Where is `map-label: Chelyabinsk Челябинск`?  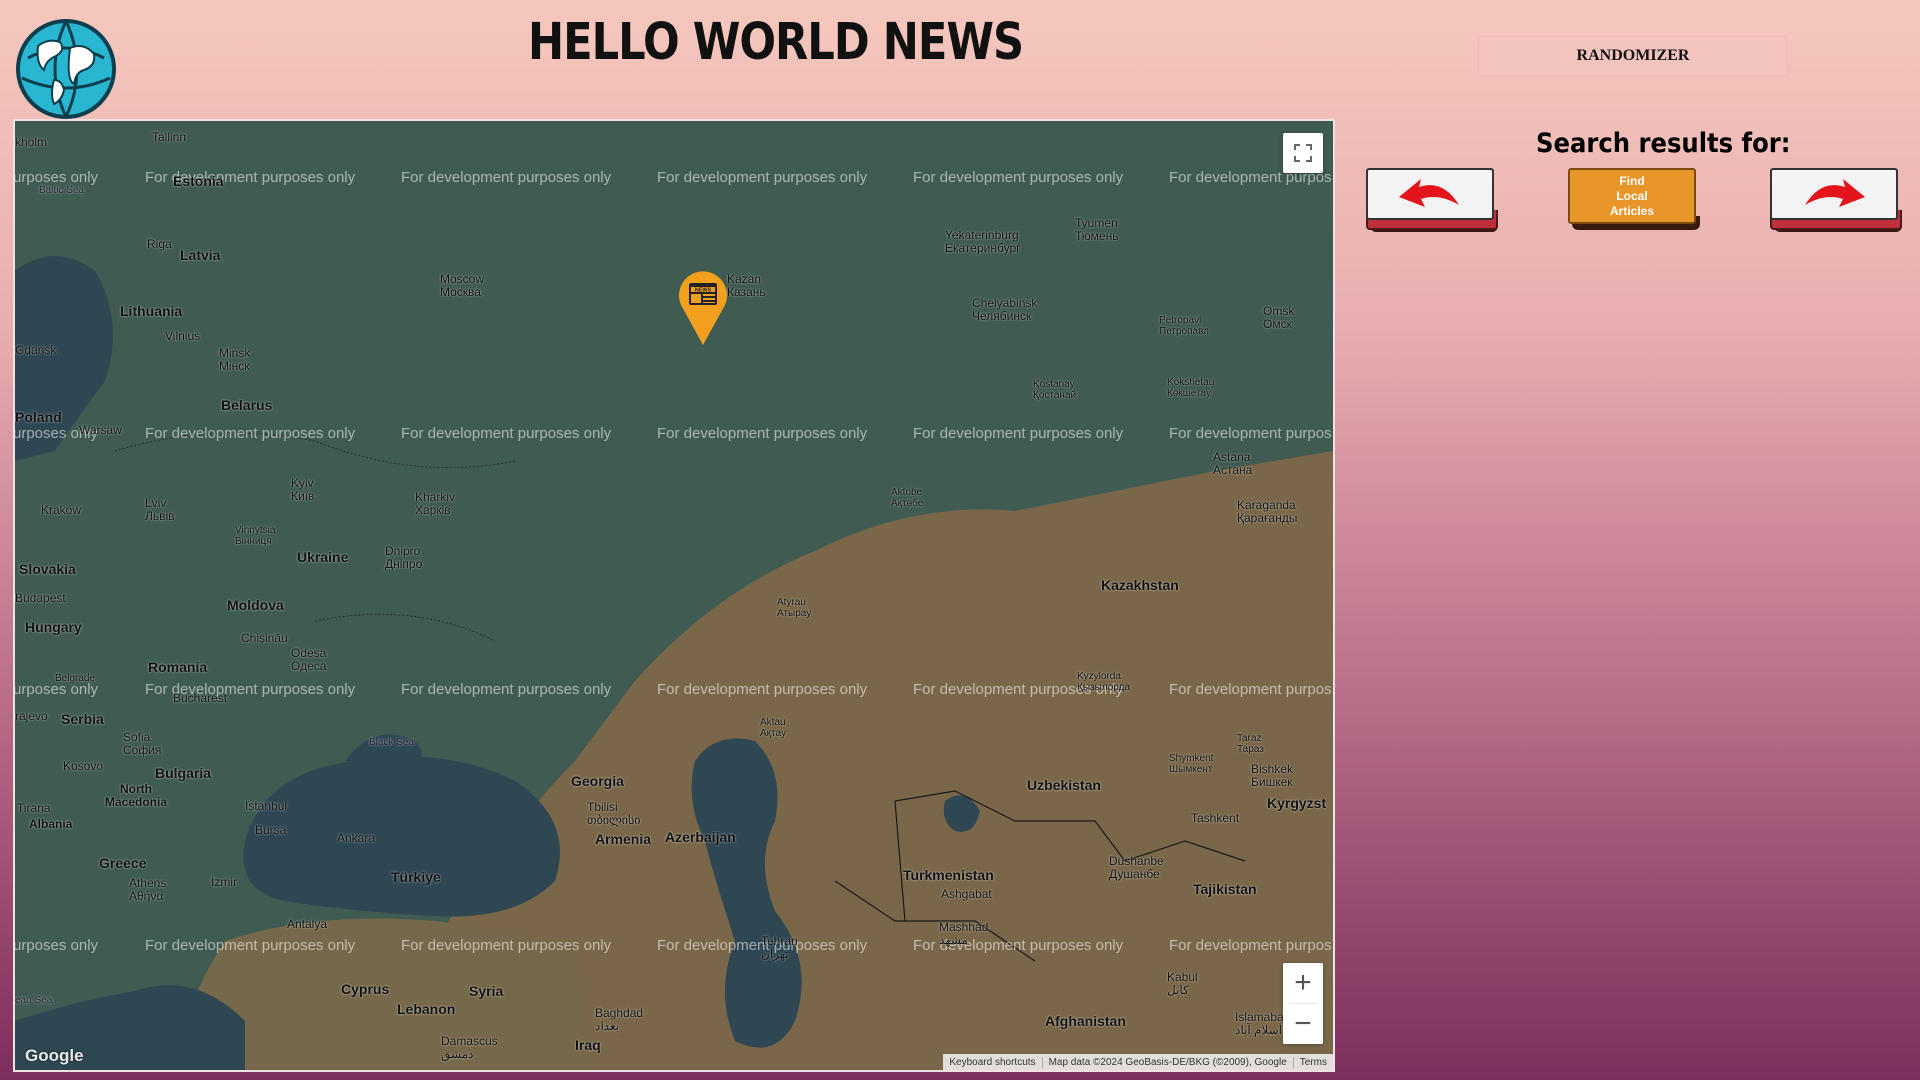 map-label: Chelyabinsk Челябинск is located at coordinates (1005, 309).